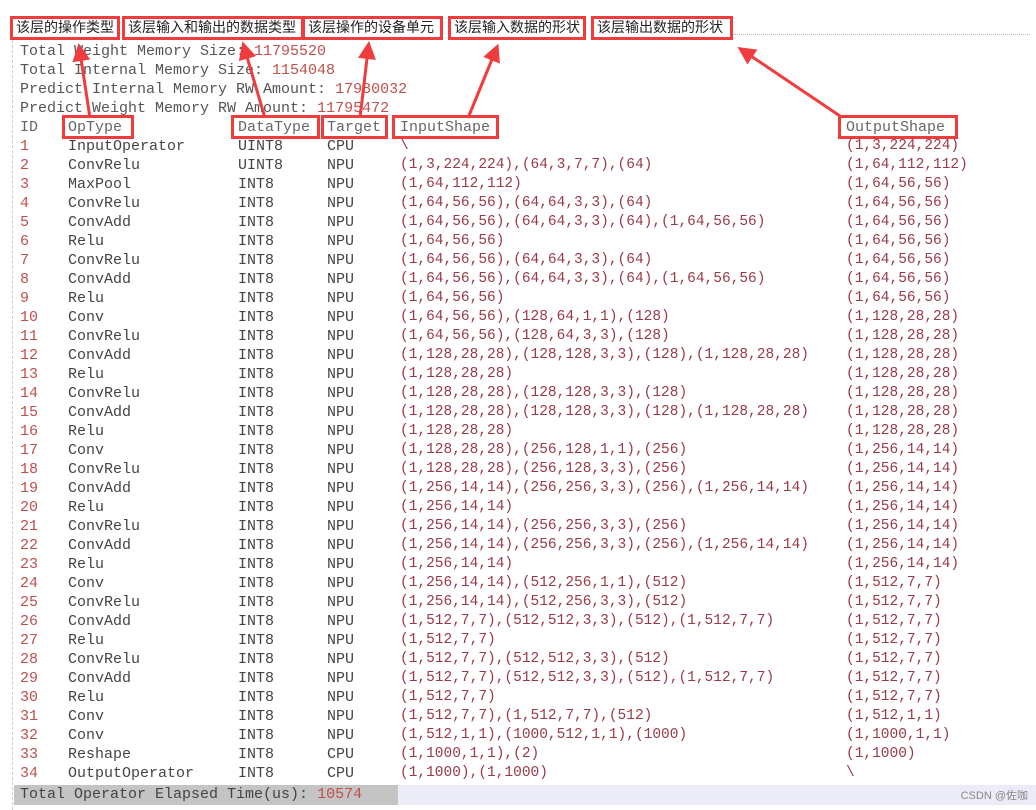 The height and width of the screenshot is (810, 1036). What do you see at coordinates (518, 507) in the screenshot?
I see `table-row: 20 Relu INT8 NPU (1,256,14,14) (1,256,14,14)` at bounding box center [518, 507].